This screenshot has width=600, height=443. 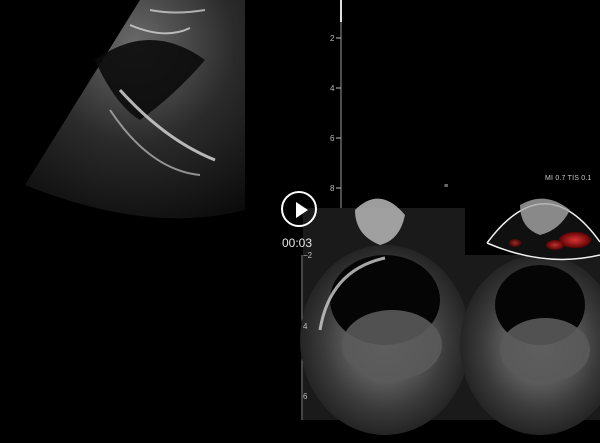 What do you see at coordinates (530, 316) in the screenshot?
I see `doppler-pane-right` at bounding box center [530, 316].